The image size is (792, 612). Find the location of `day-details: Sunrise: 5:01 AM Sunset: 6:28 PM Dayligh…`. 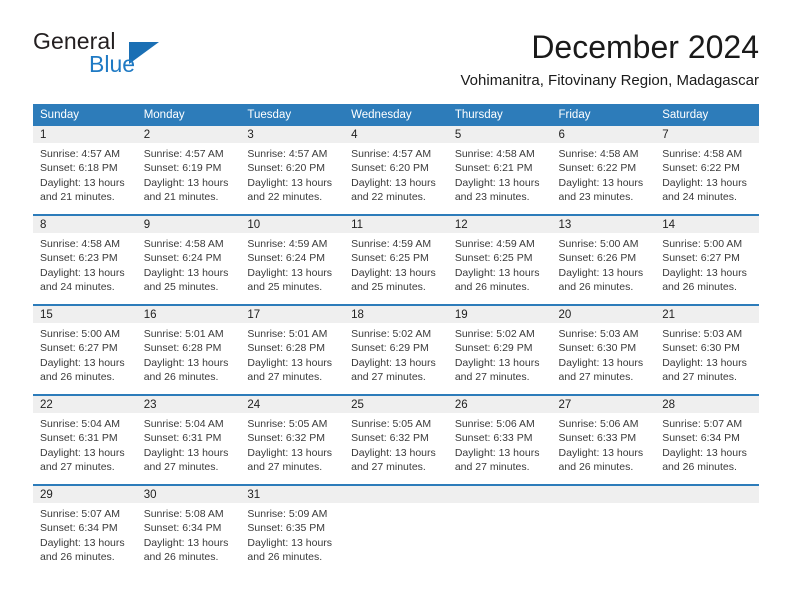

day-details: Sunrise: 5:01 AM Sunset: 6:28 PM Dayligh… is located at coordinates (189, 354).